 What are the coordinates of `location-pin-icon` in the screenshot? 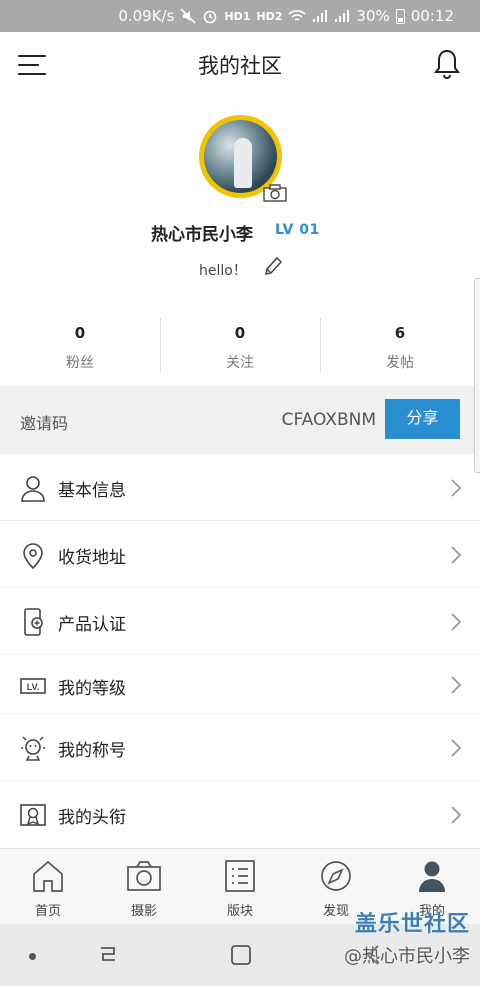 It's located at (33, 556).